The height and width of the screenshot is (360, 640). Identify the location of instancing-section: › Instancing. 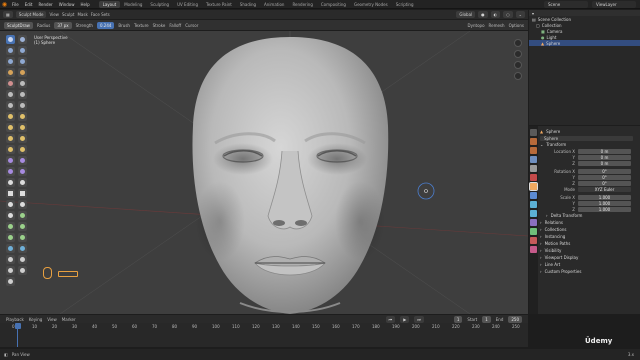
(589, 236).